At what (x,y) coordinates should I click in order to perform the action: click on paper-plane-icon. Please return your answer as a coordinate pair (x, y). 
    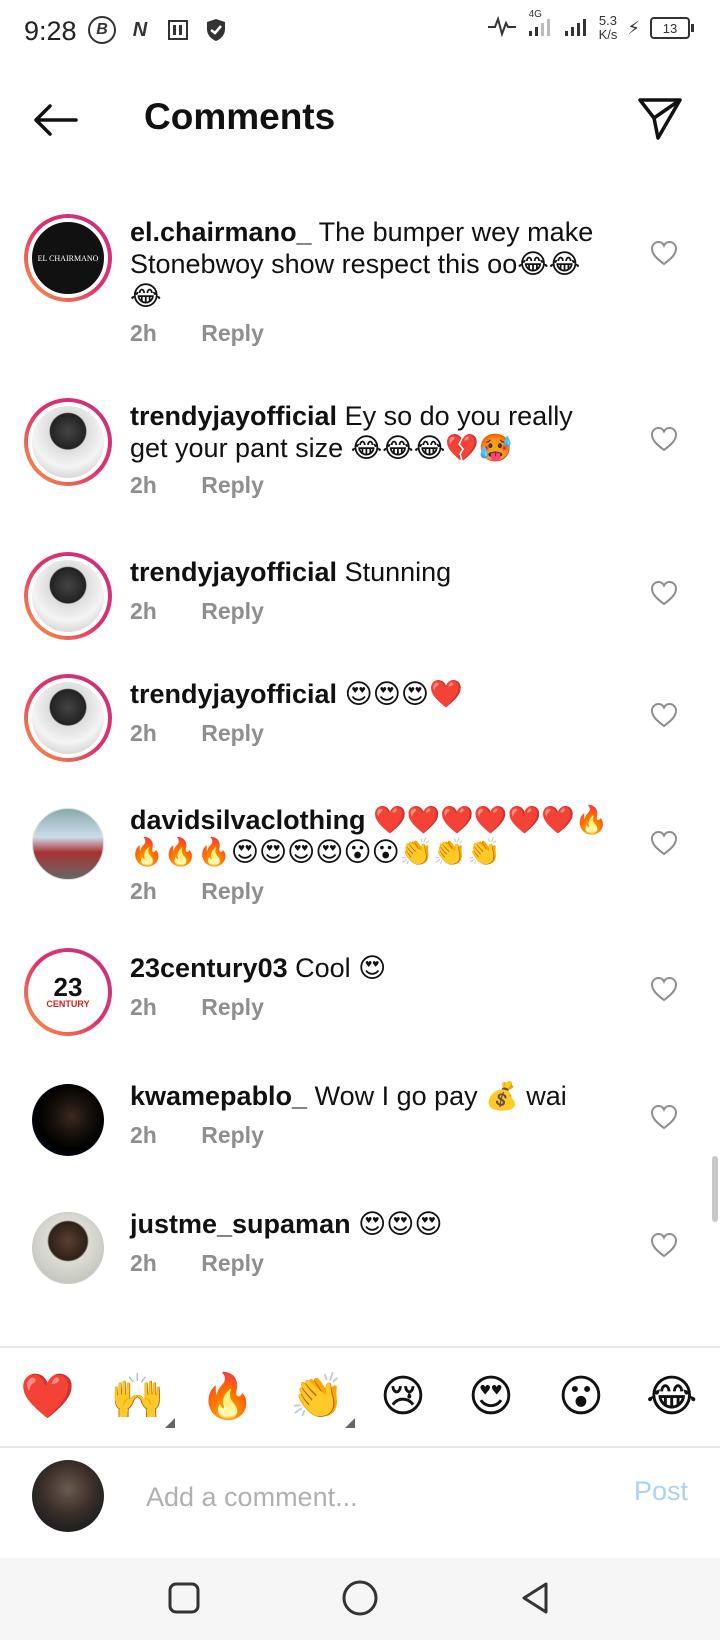
    Looking at the image, I should click on (660, 119).